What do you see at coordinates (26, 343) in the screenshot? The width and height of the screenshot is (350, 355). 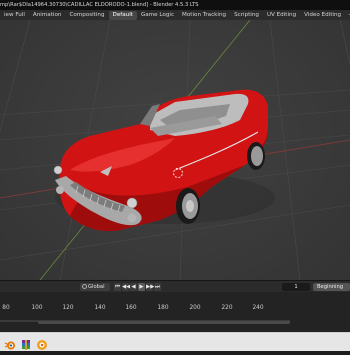 I see `winrar-icon` at bounding box center [26, 343].